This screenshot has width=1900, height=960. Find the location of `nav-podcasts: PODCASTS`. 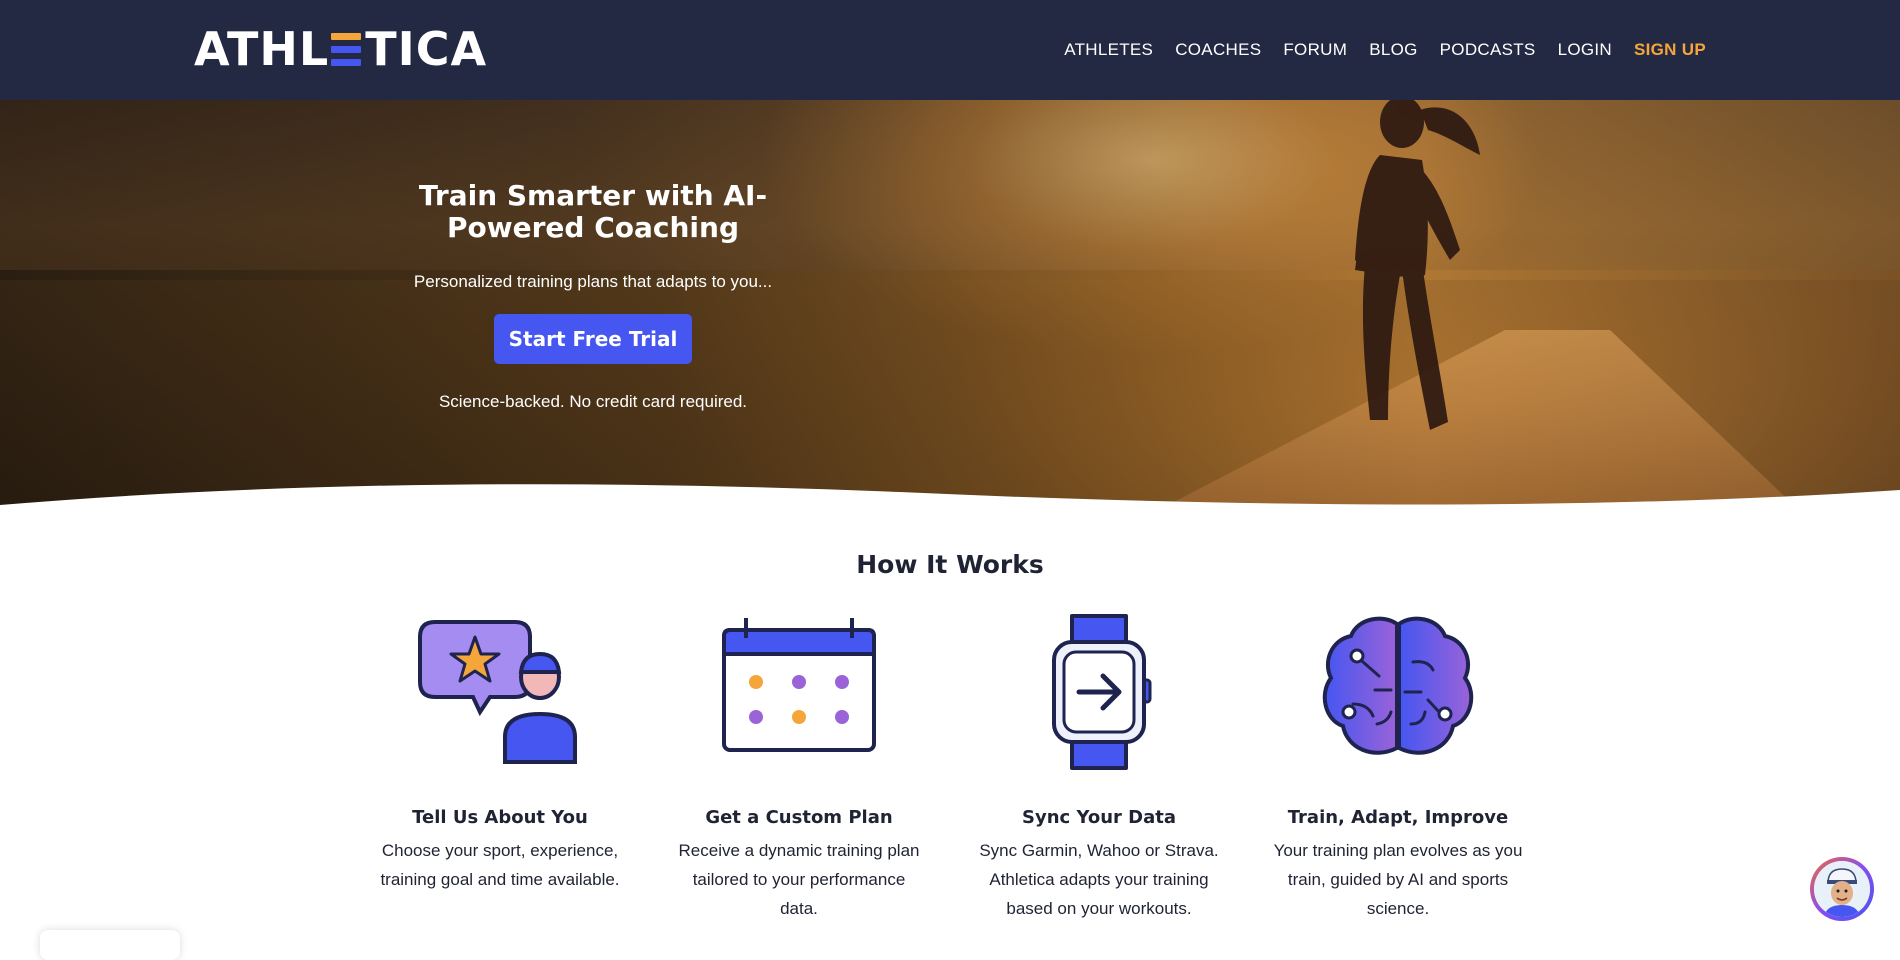

nav-podcasts: PODCASTS is located at coordinates (1488, 50).